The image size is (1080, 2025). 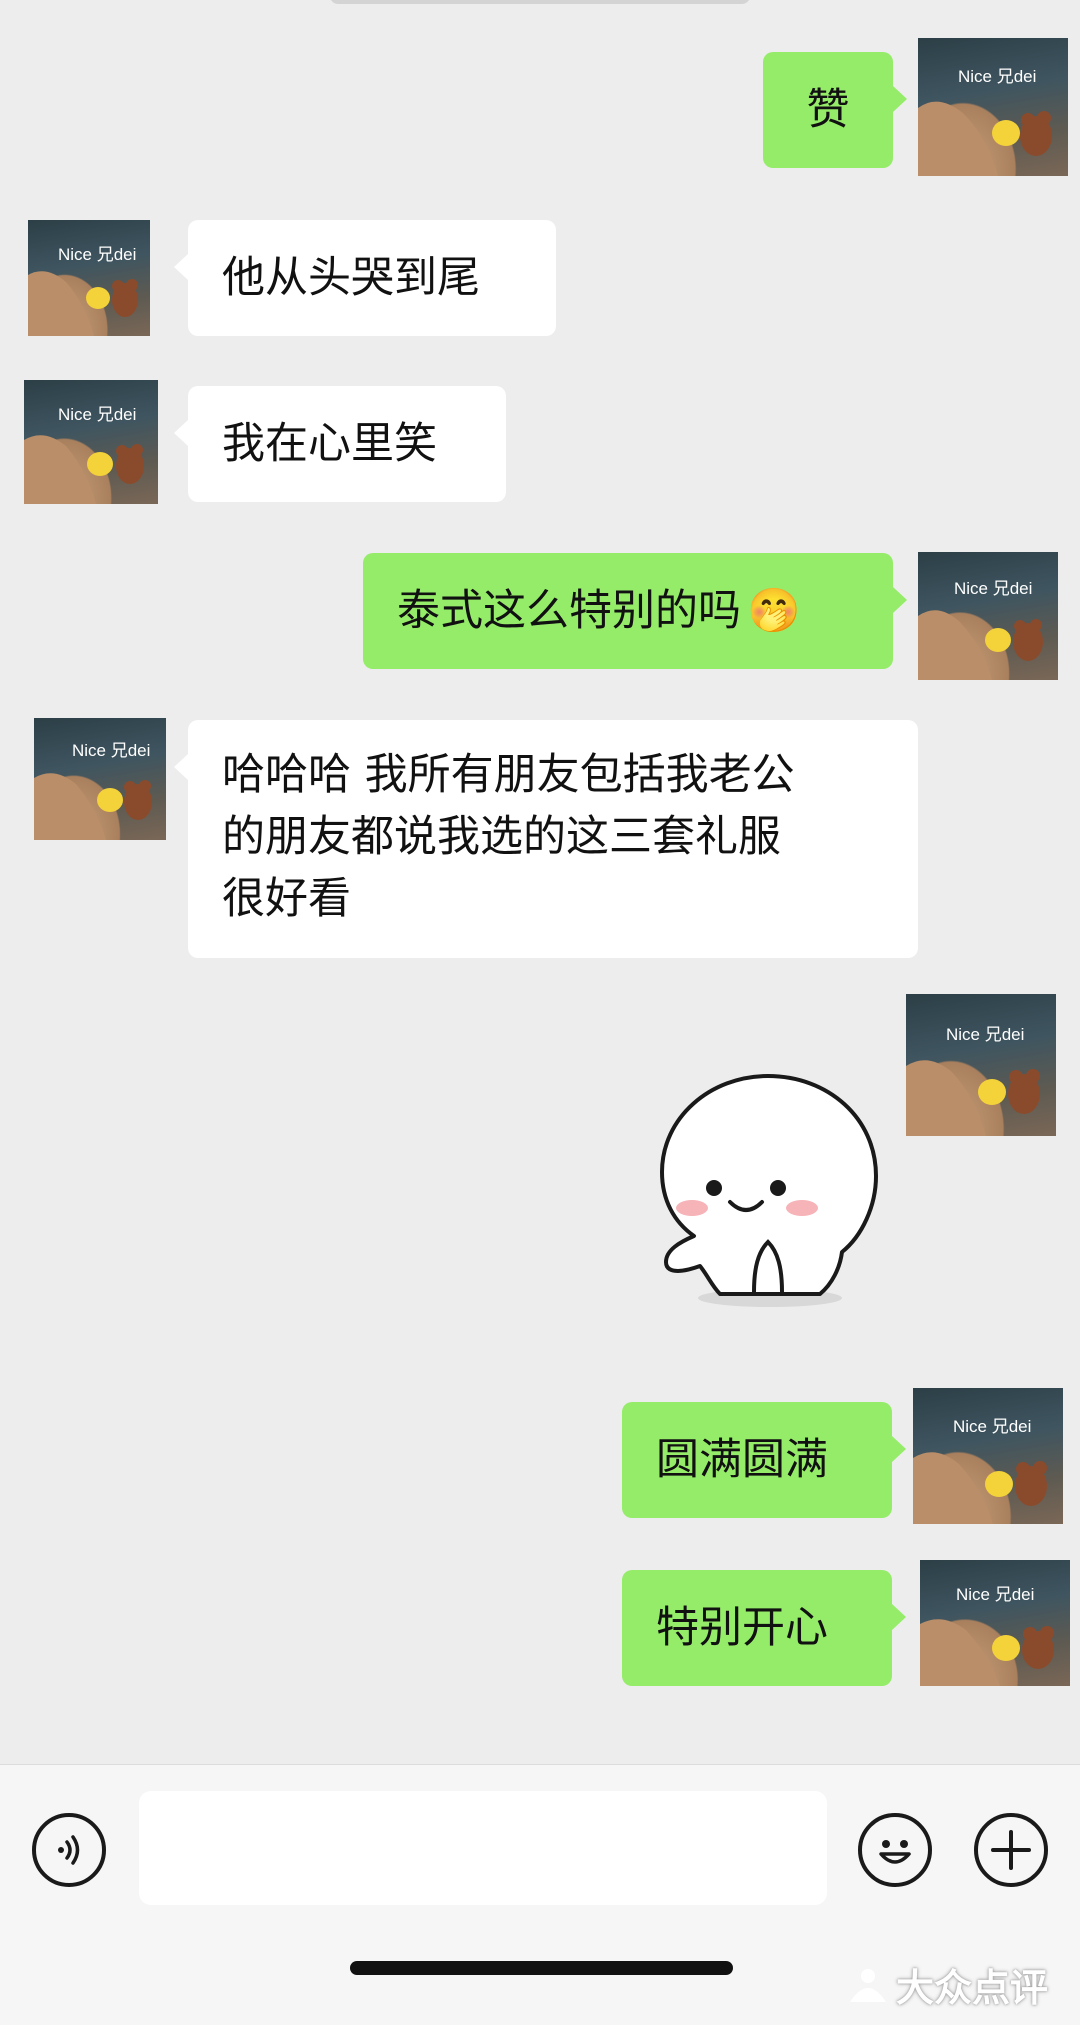 What do you see at coordinates (774, 611) in the screenshot?
I see `covering-mouth-emoji-icon: 🤭` at bounding box center [774, 611].